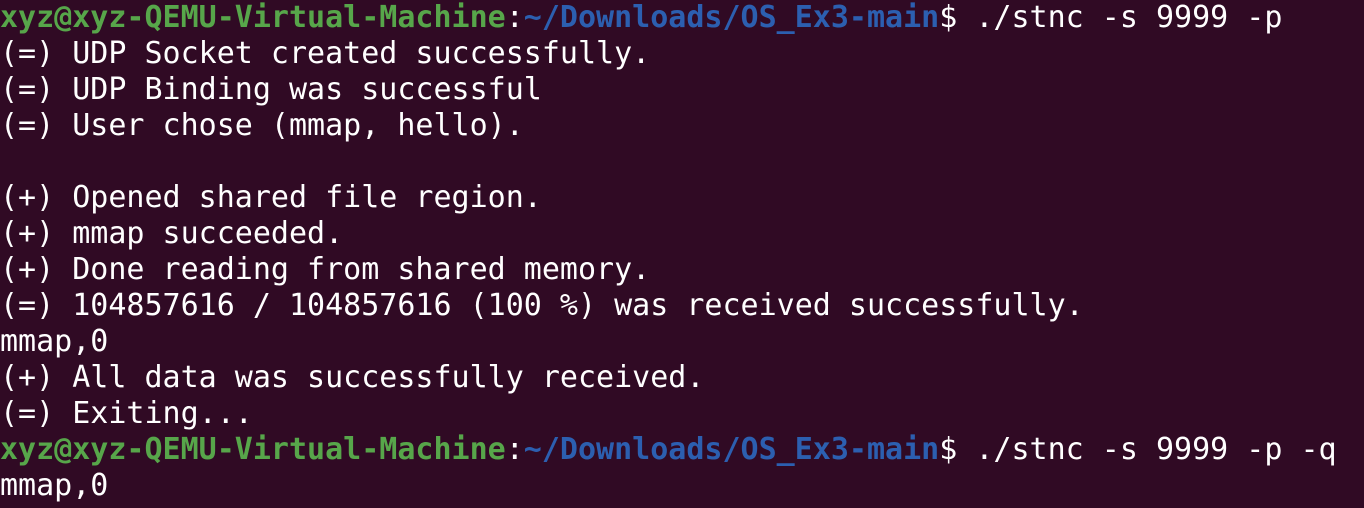 The image size is (1364, 508). What do you see at coordinates (352, 377) in the screenshot?
I see `output-line: (+) All data was successfully received.` at bounding box center [352, 377].